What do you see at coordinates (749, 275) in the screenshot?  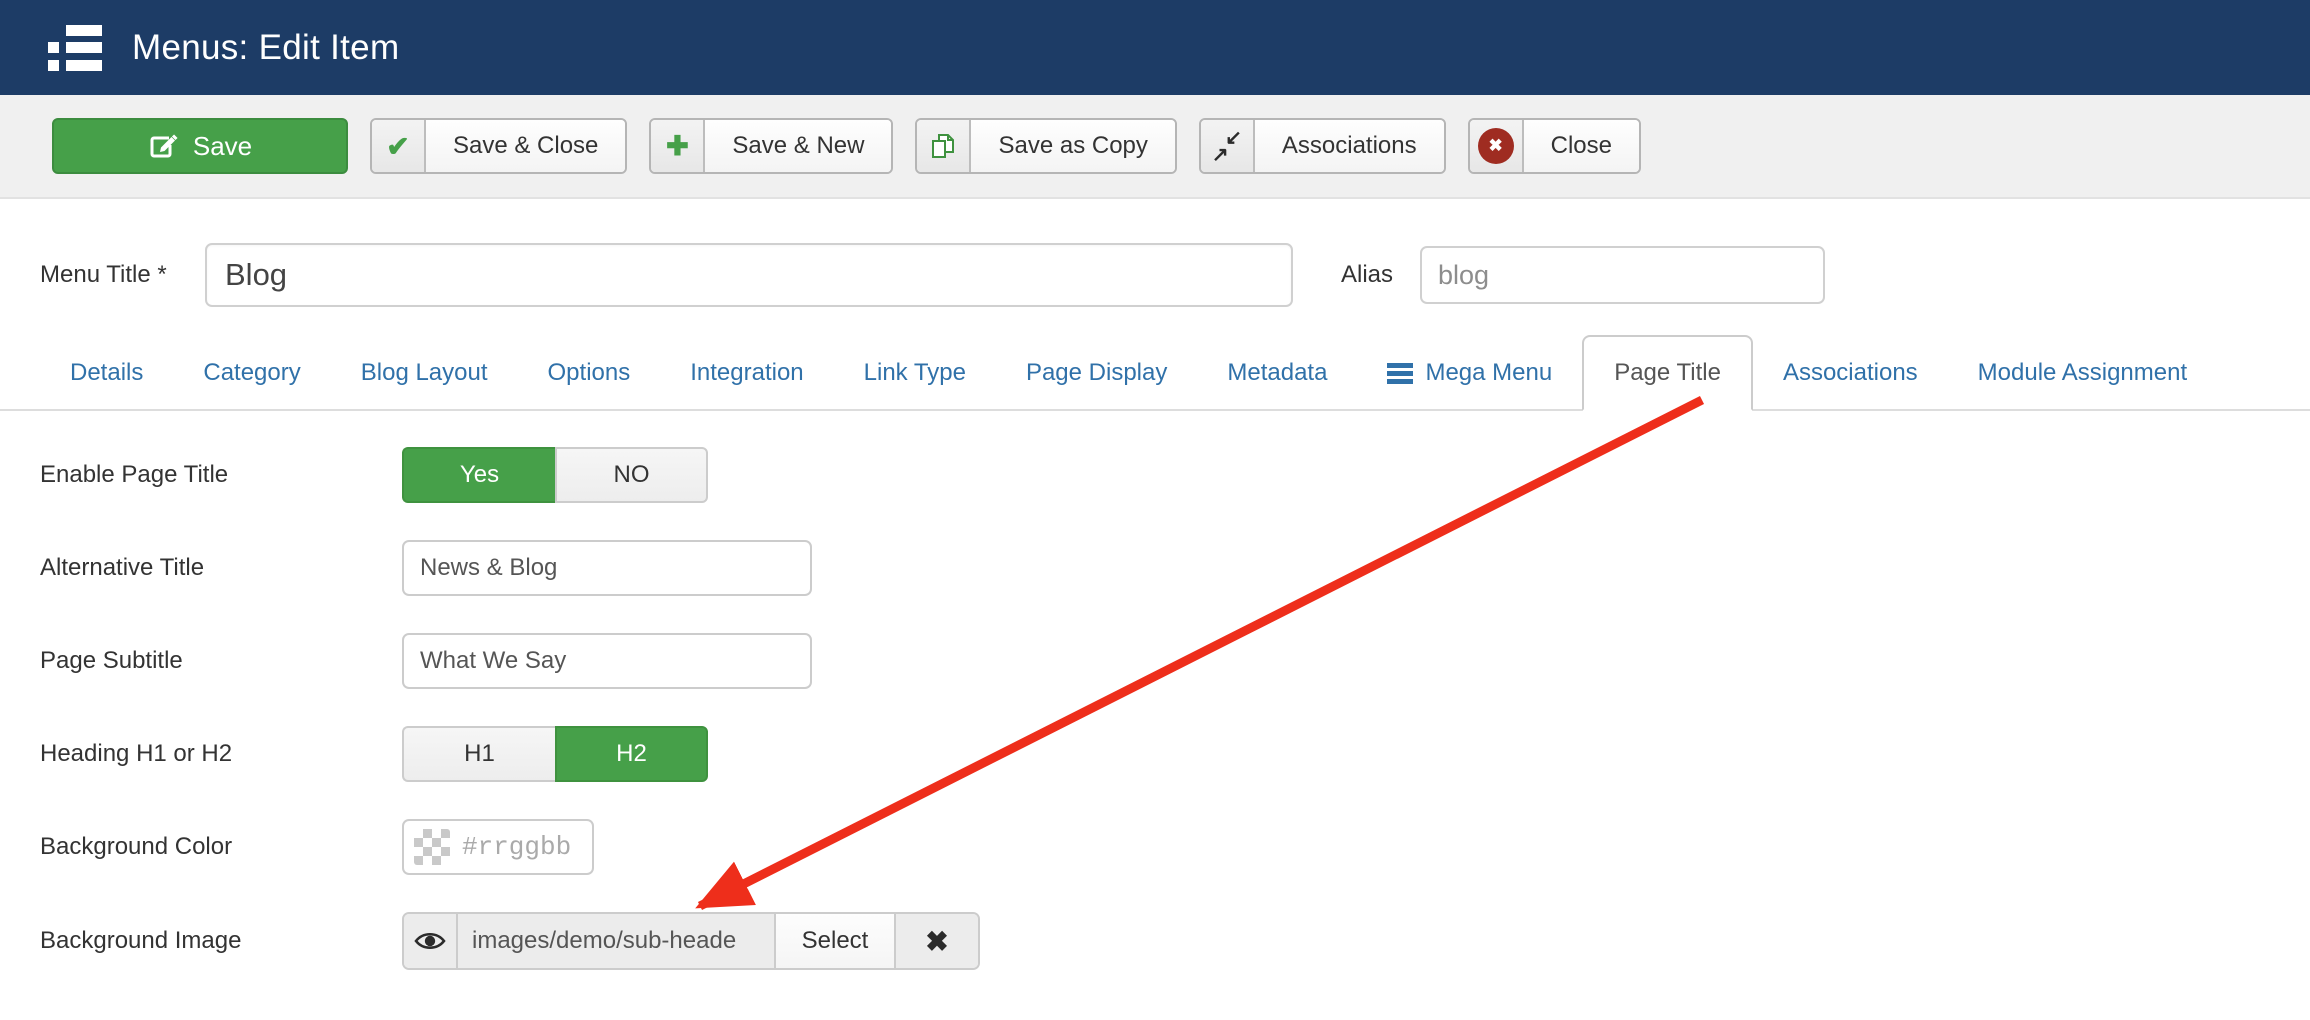 I see `menu-title-input` at bounding box center [749, 275].